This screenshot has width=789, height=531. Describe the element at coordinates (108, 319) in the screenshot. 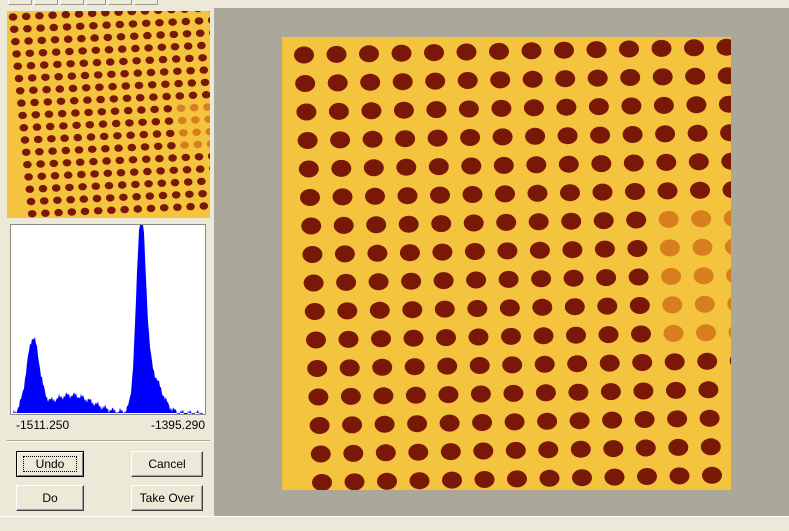

I see `histogram-panel` at that location.